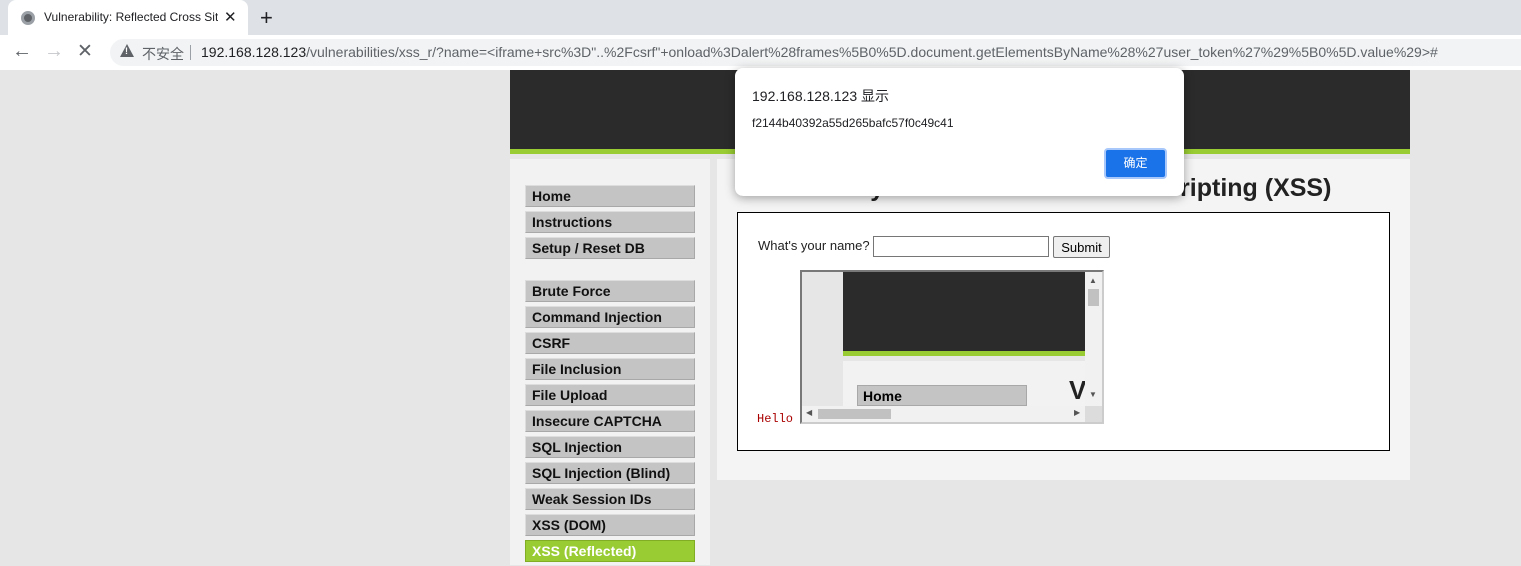 This screenshot has height=566, width=1521. What do you see at coordinates (610, 473) in the screenshot?
I see `sidebar-item-sql-injection-blind: SQL Injection (Blind)` at bounding box center [610, 473].